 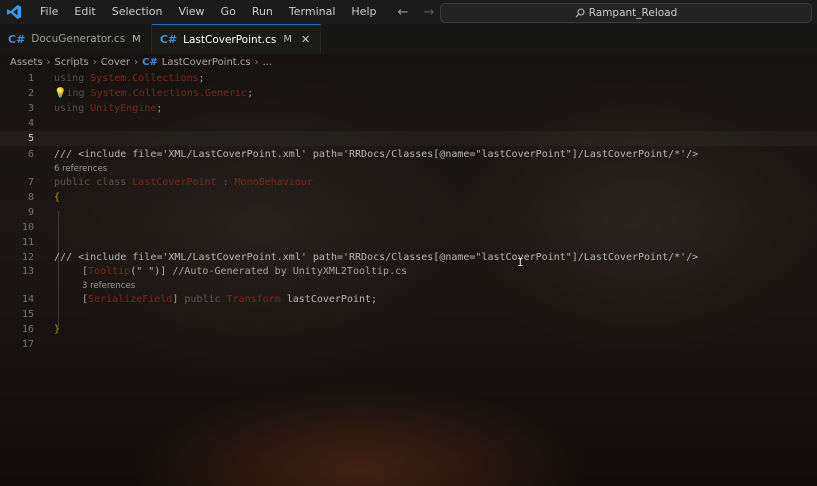 I want to click on attribute-name: Tooltip, so click(x=109, y=271).